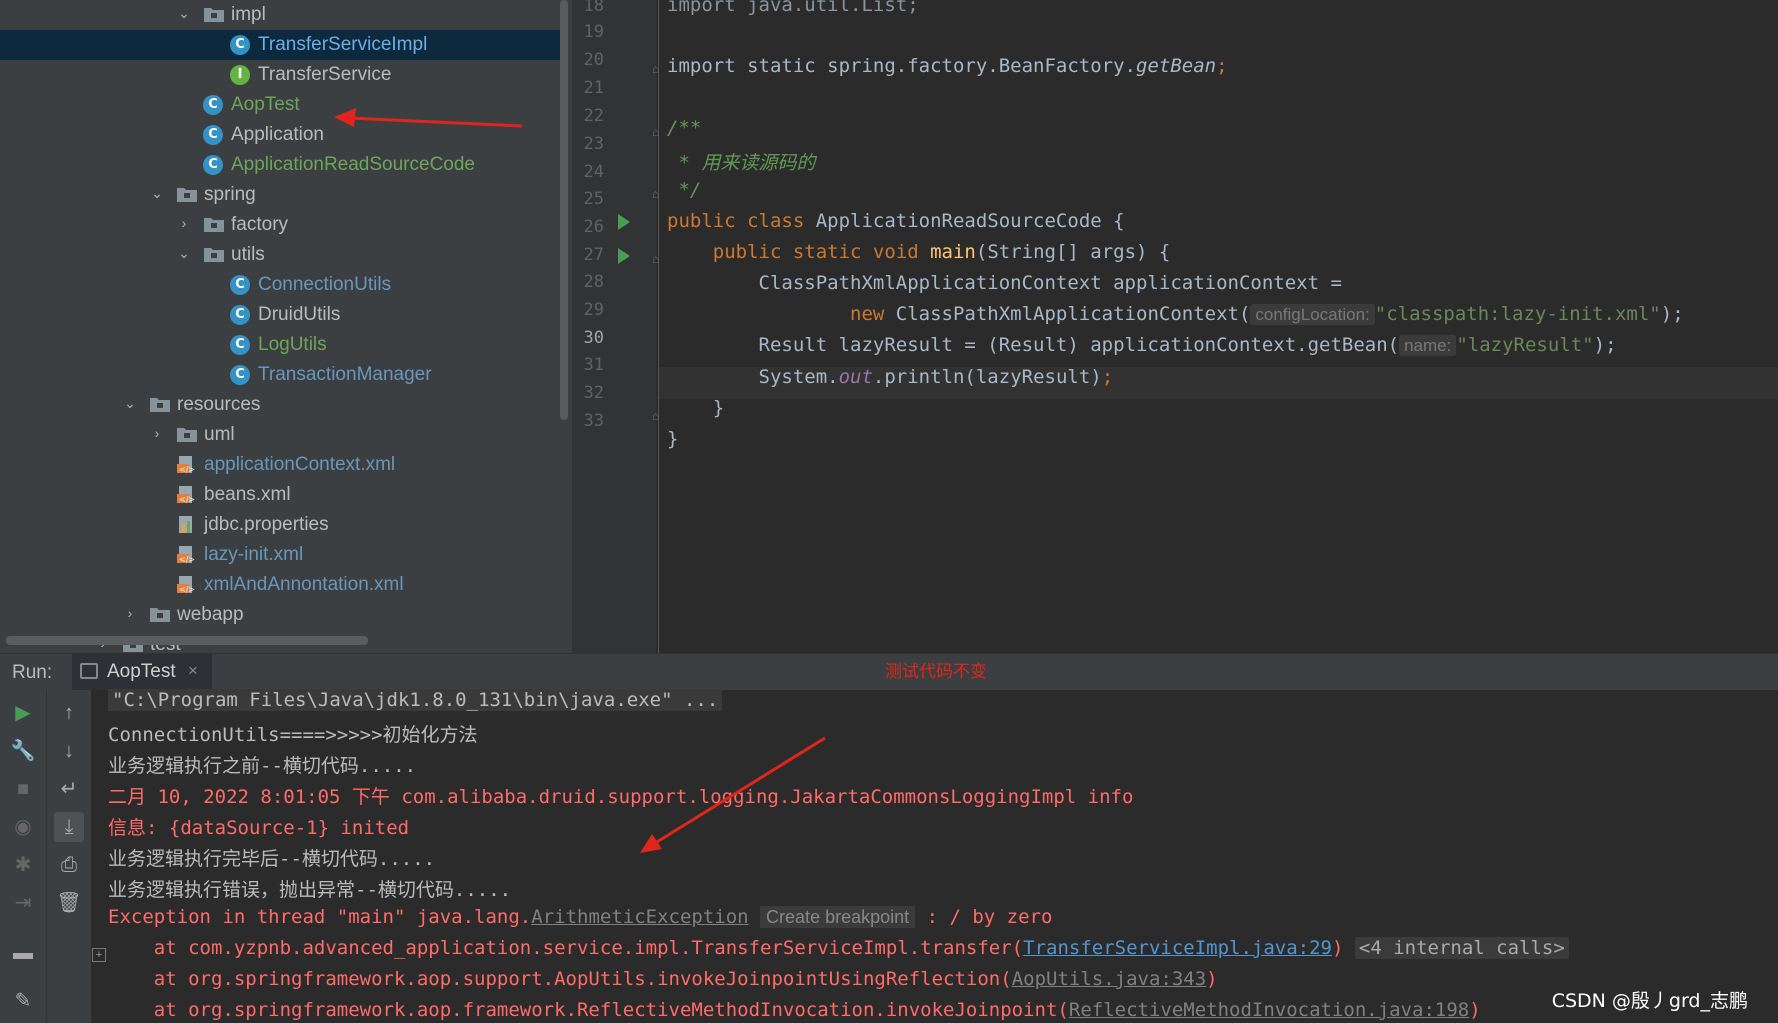 The width and height of the screenshot is (1778, 1023). What do you see at coordinates (733, 794) in the screenshot?
I see `arrow-to-console` at bounding box center [733, 794].